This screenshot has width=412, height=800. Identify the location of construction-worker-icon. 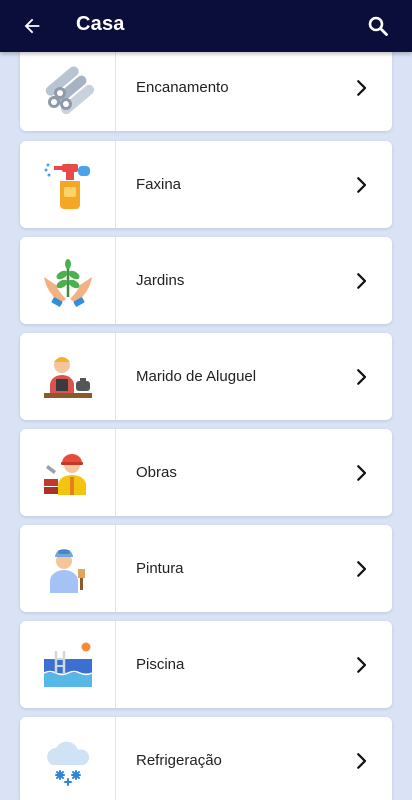
(64, 474).